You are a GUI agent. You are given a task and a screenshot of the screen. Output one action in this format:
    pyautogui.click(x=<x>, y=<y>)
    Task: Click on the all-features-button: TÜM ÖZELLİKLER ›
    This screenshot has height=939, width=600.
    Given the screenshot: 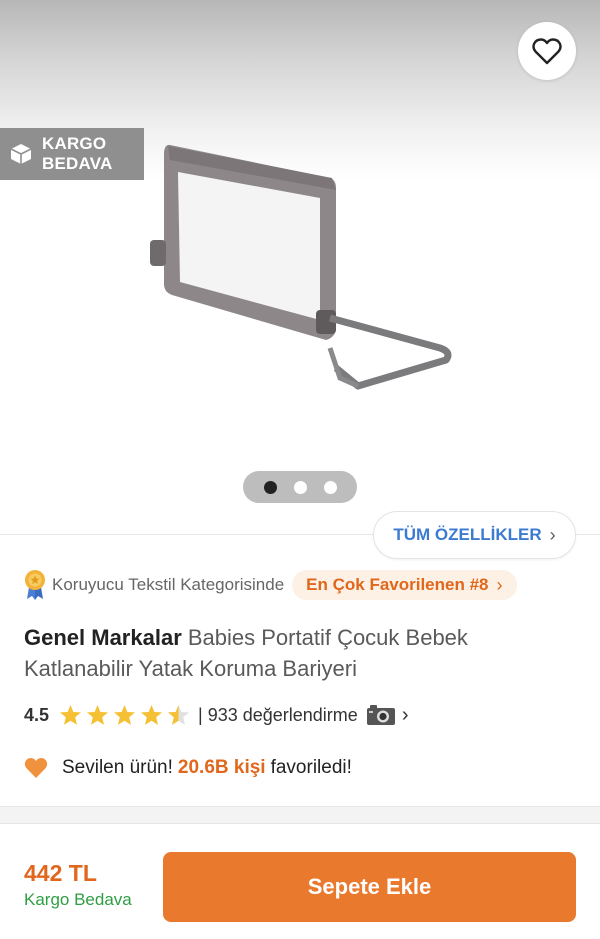 What is the action you would take?
    pyautogui.click(x=474, y=535)
    